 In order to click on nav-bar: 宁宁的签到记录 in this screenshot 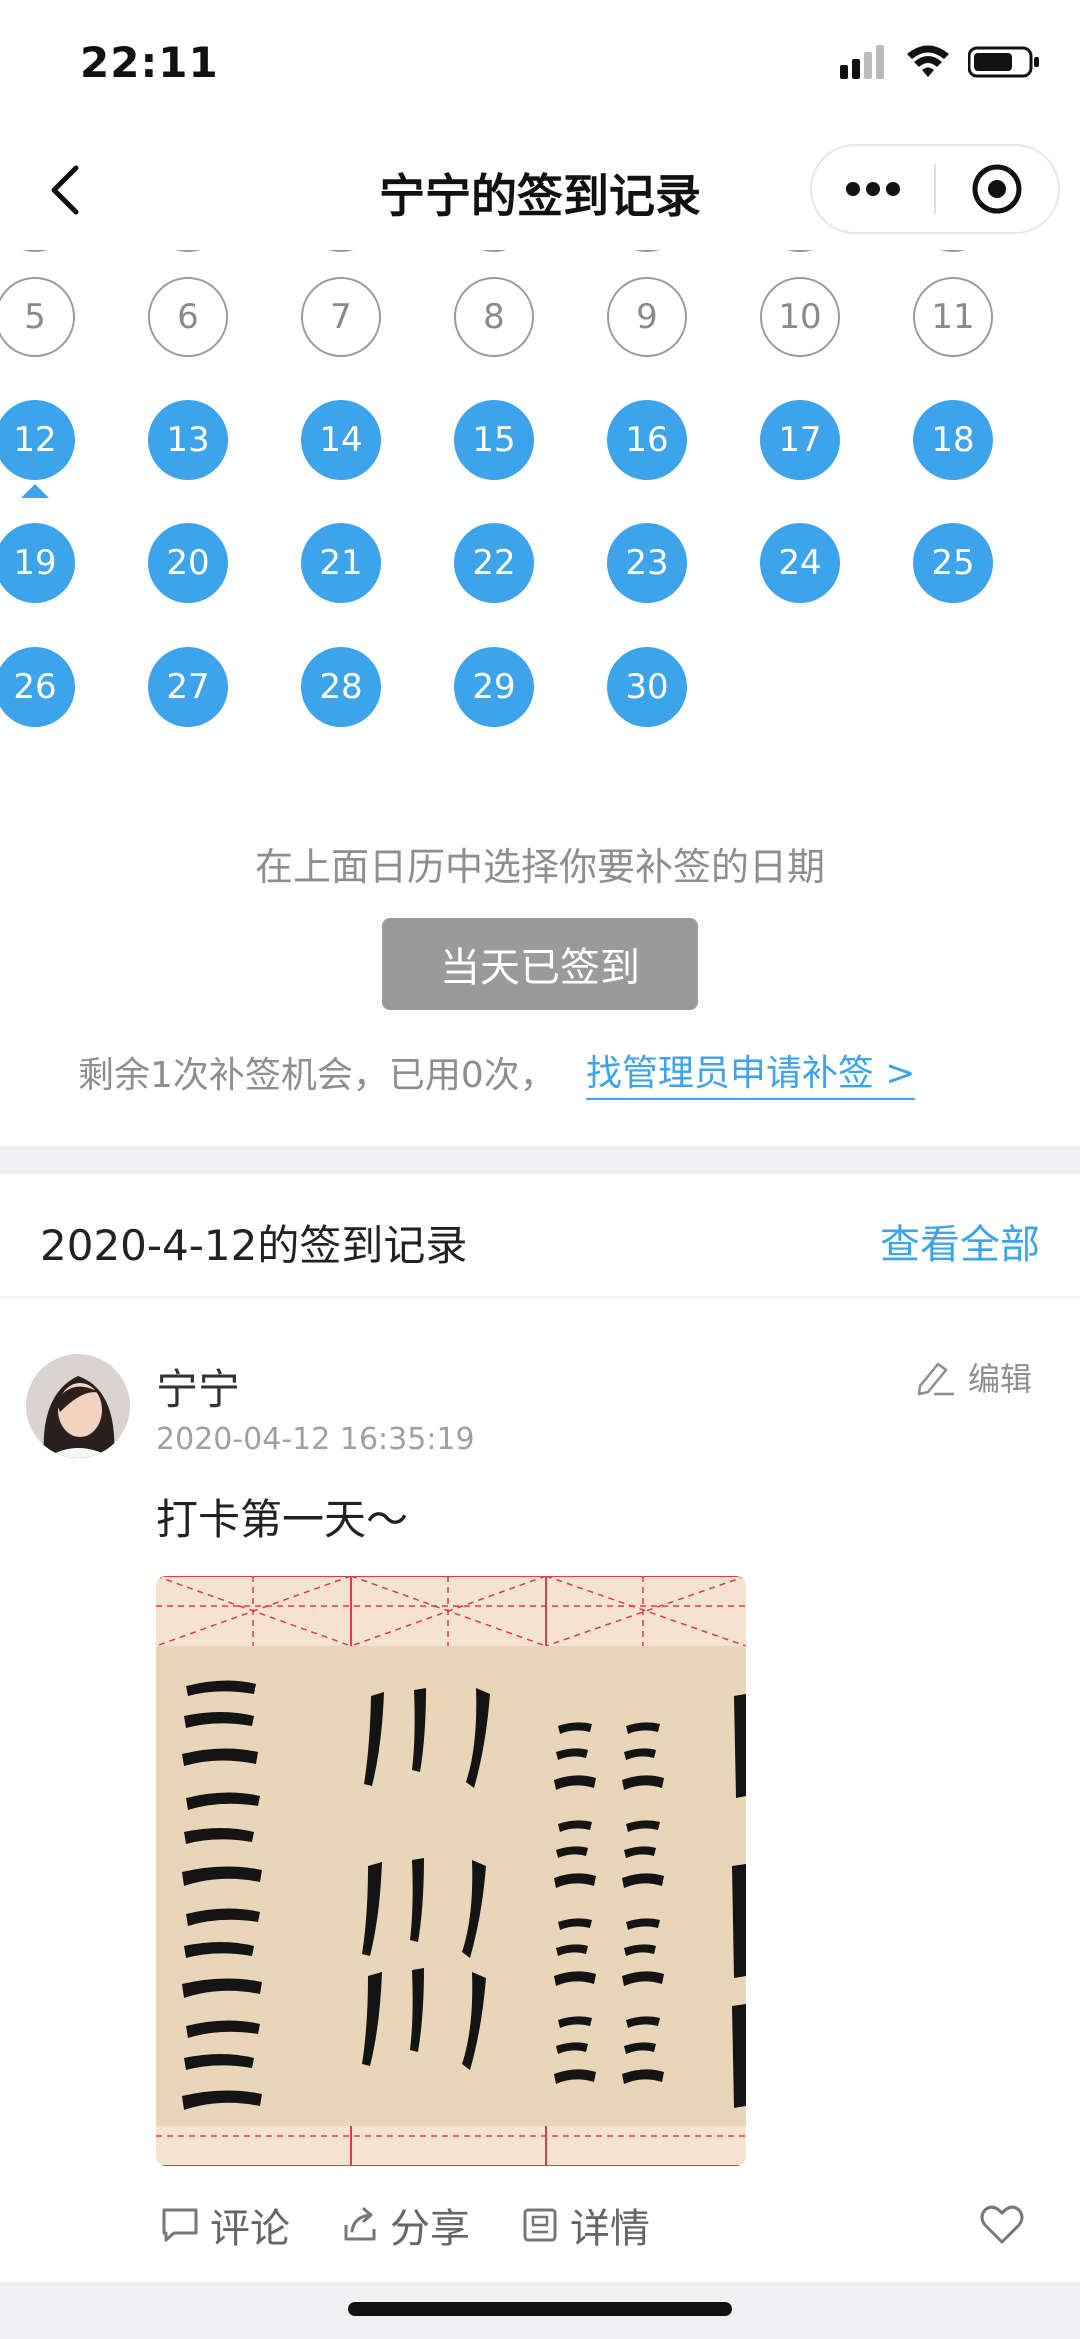, I will do `click(540, 190)`.